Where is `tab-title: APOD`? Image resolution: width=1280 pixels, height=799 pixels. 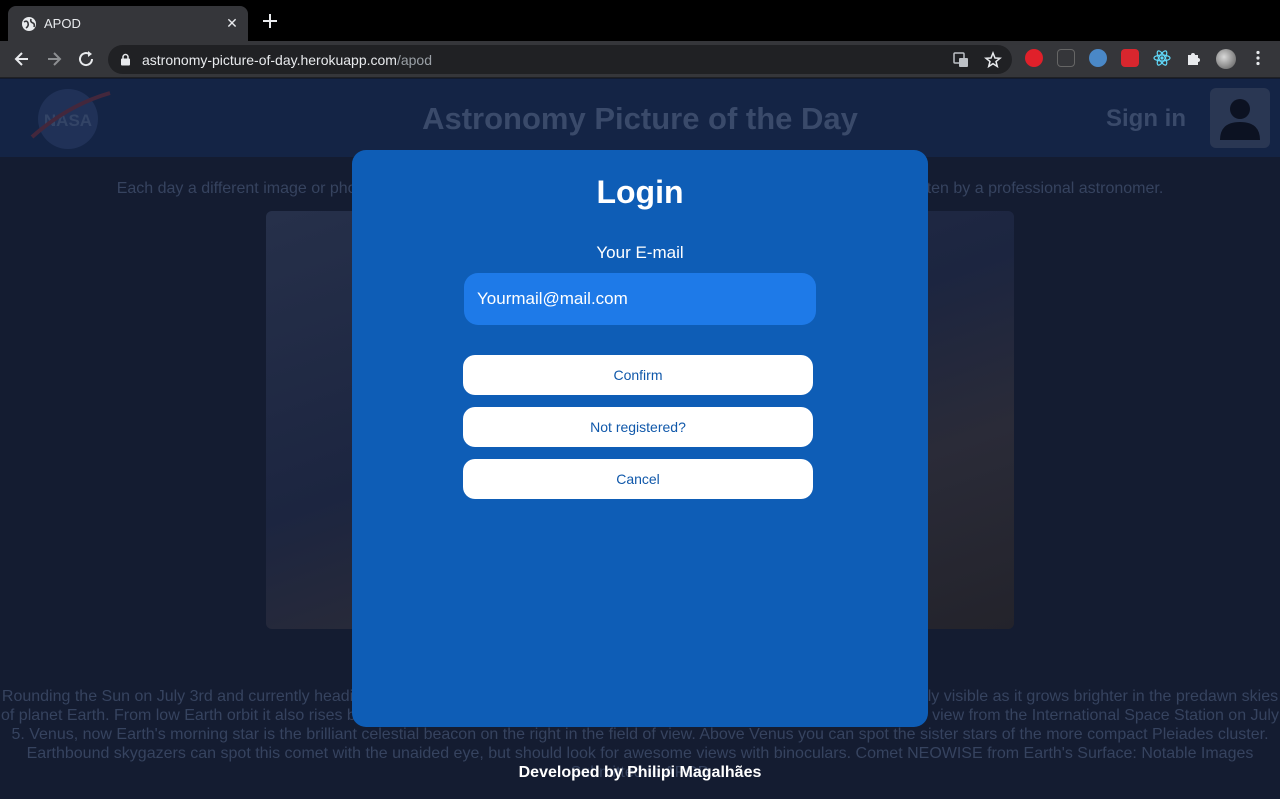 tab-title: APOD is located at coordinates (62, 23).